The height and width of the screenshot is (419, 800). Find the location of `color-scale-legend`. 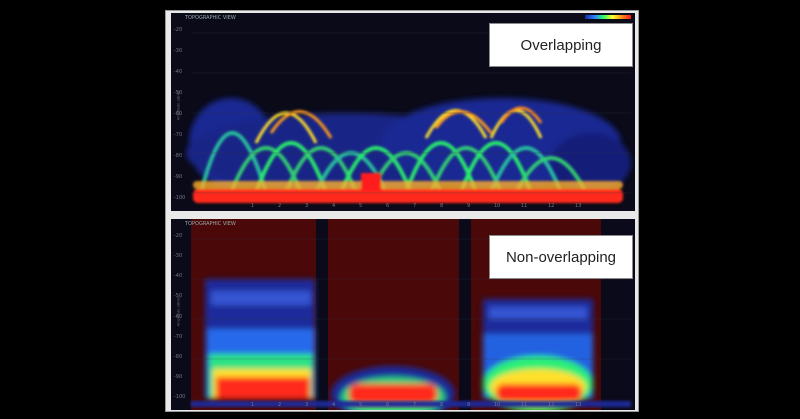

color-scale-legend is located at coordinates (608, 17).